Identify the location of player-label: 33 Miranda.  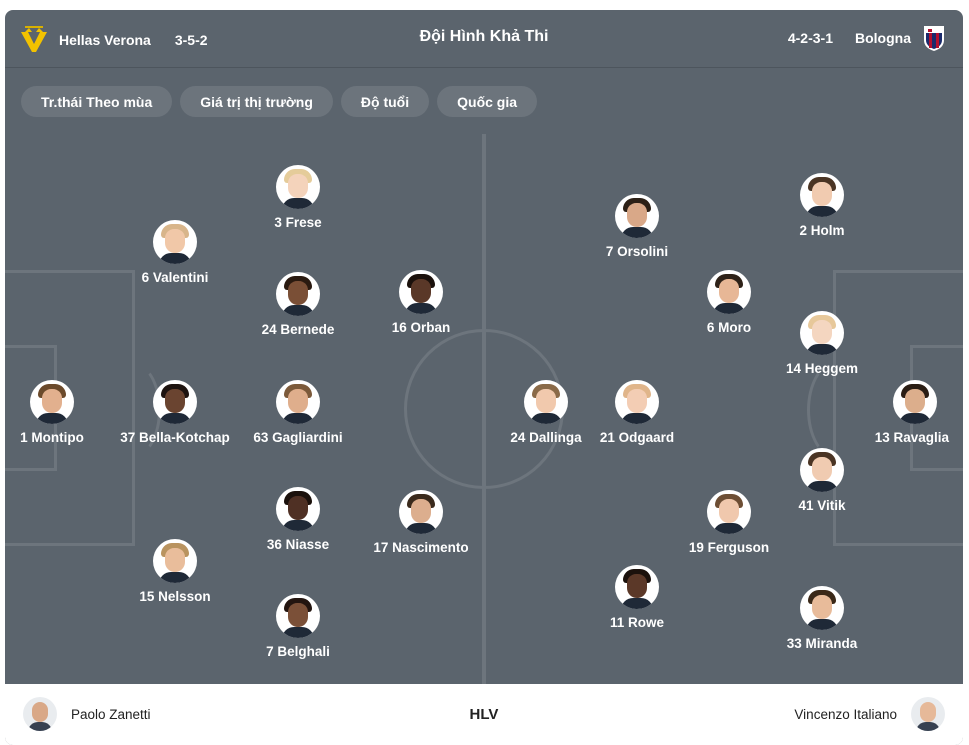
(822, 643).